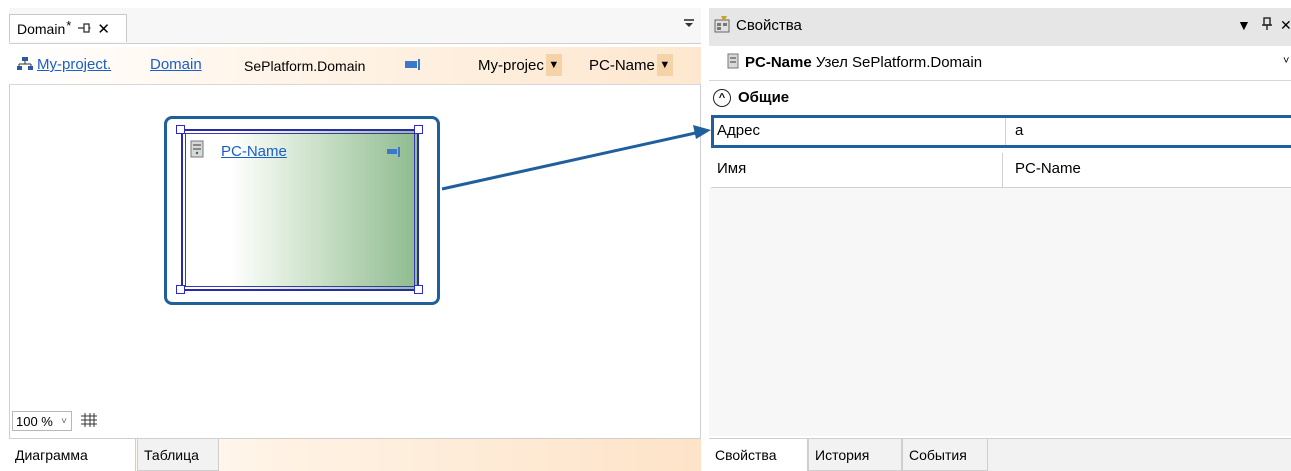  Describe the element at coordinates (74, 64) in the screenshot. I see `breadcrumb-project-link: My-project.` at that location.